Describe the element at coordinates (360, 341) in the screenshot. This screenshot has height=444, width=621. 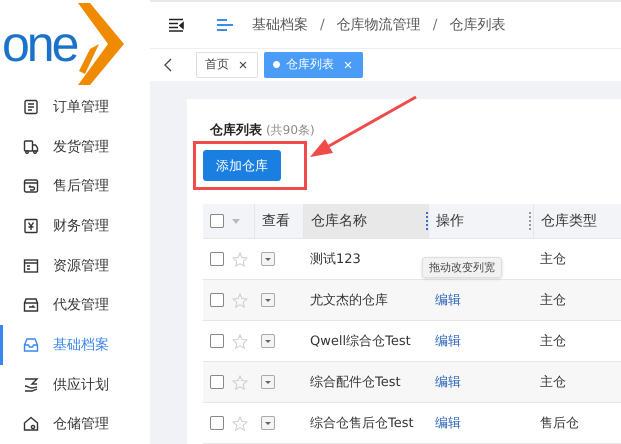
I see `table-cell-text: Qwell综合仓Test` at that location.